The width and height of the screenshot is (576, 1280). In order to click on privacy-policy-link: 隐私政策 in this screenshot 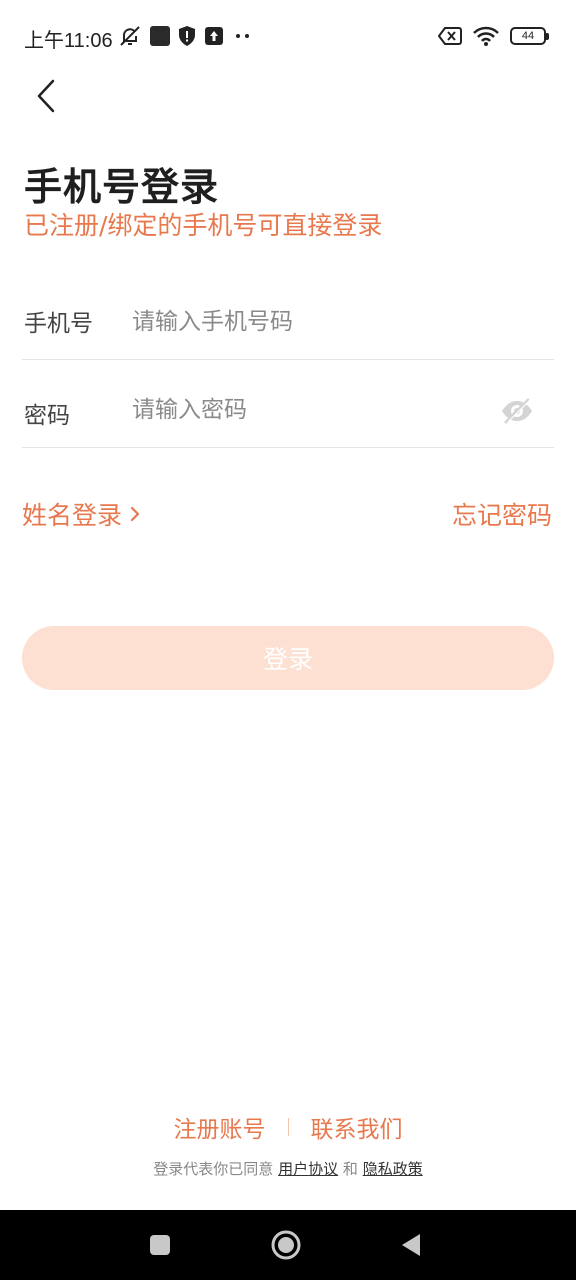, I will do `click(393, 1169)`.